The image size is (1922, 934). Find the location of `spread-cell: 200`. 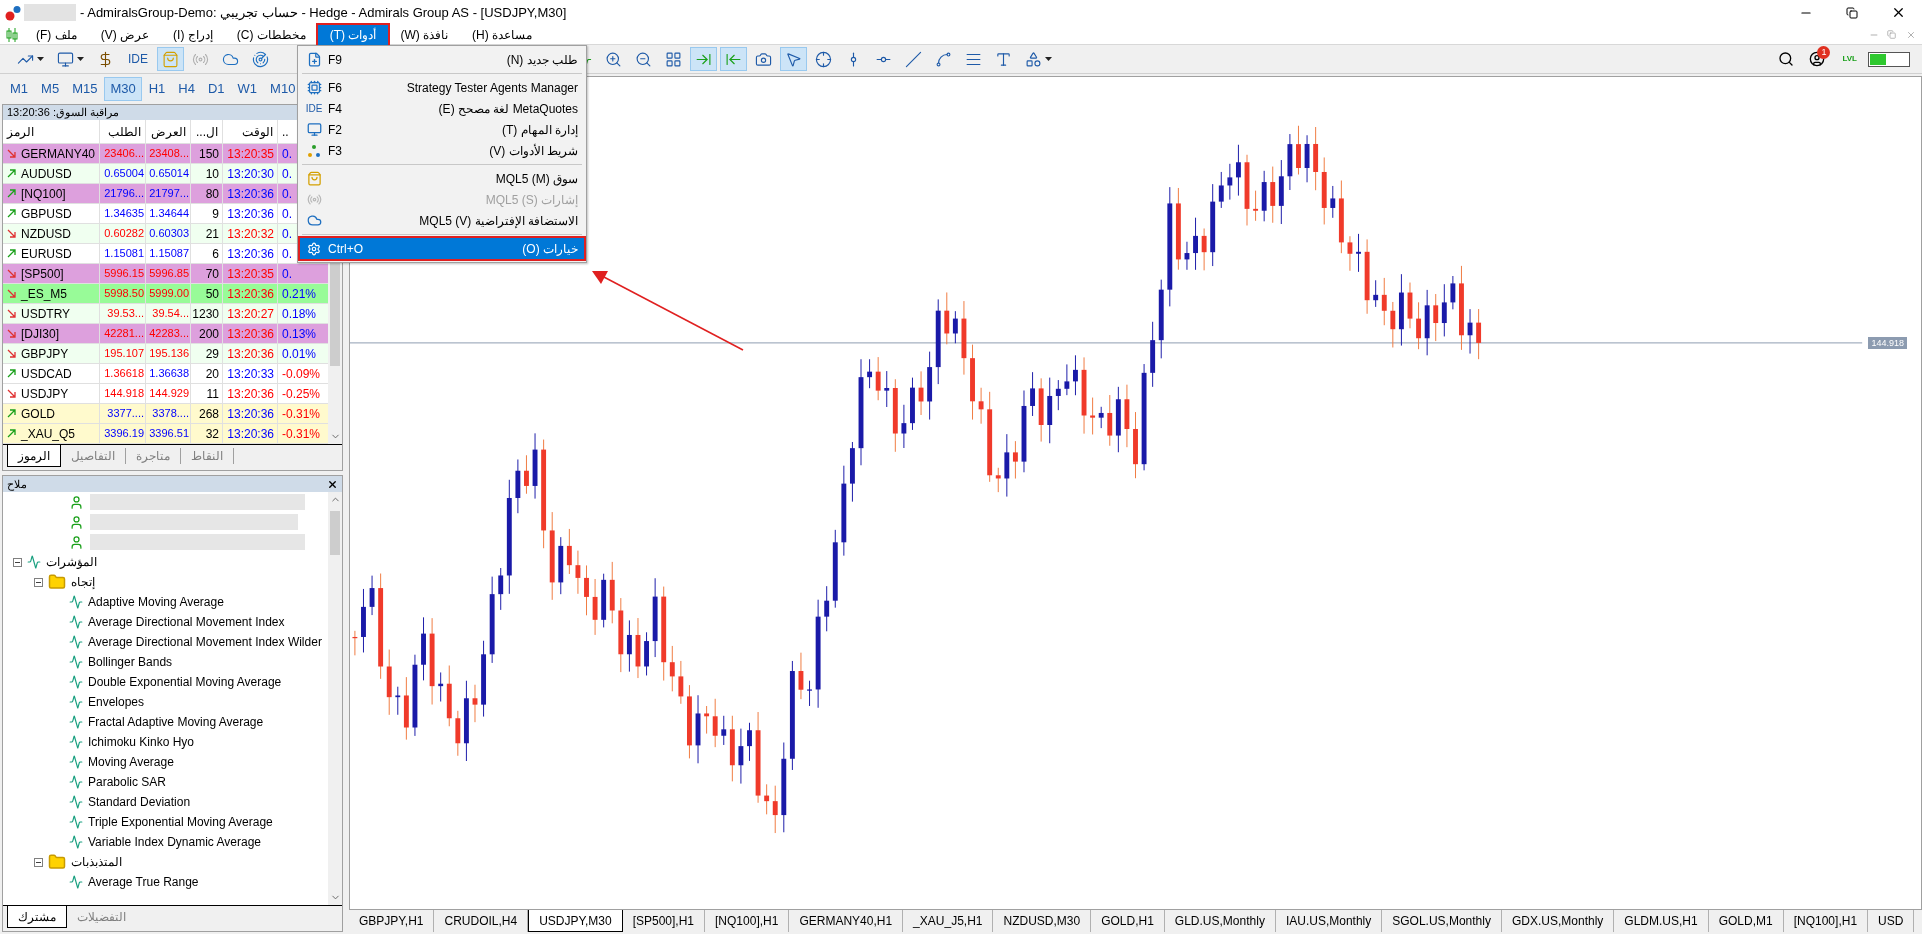

spread-cell: 200 is located at coordinates (207, 333).